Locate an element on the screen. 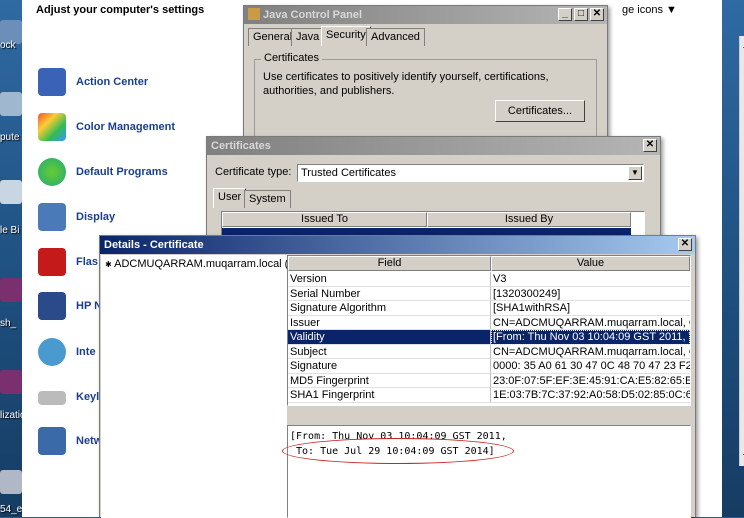 This screenshot has height=518, width=744. certificate-type-select: Trusted Certificates ▼ is located at coordinates (470, 173).